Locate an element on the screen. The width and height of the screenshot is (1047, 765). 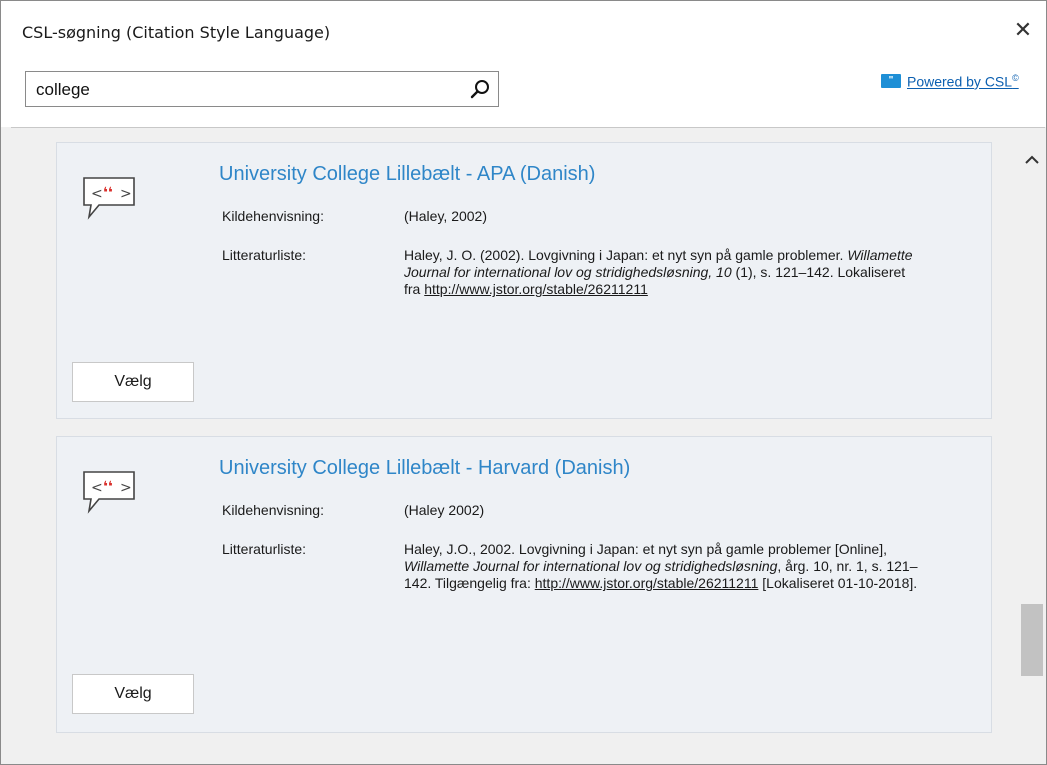
citation-value: (Haley 2002) is located at coordinates (444, 510).